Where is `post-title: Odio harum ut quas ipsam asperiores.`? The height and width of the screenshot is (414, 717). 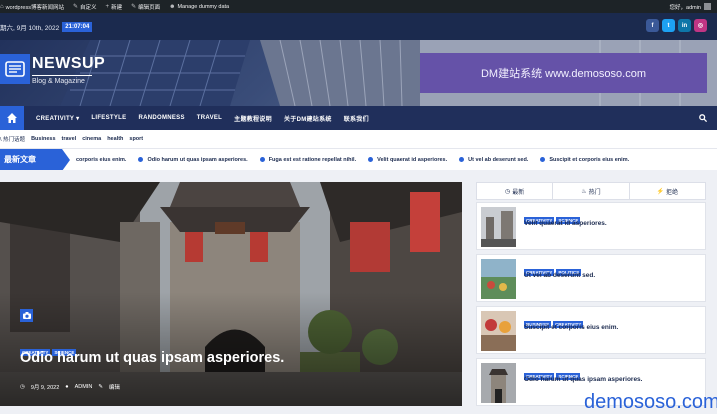 post-title: Odio harum ut quas ipsam asperiores. is located at coordinates (583, 379).